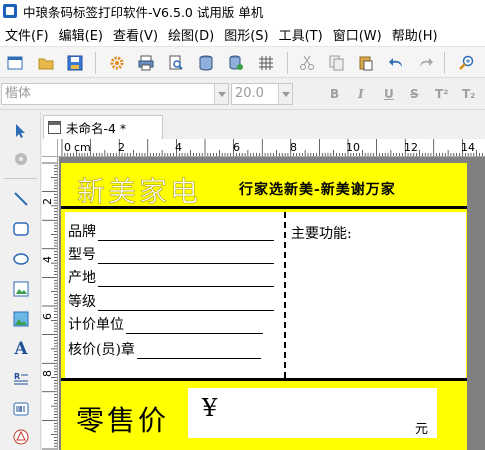 This screenshot has width=485, height=450. What do you see at coordinates (21, 409) in the screenshot?
I see `barcode-tool-icon` at bounding box center [21, 409].